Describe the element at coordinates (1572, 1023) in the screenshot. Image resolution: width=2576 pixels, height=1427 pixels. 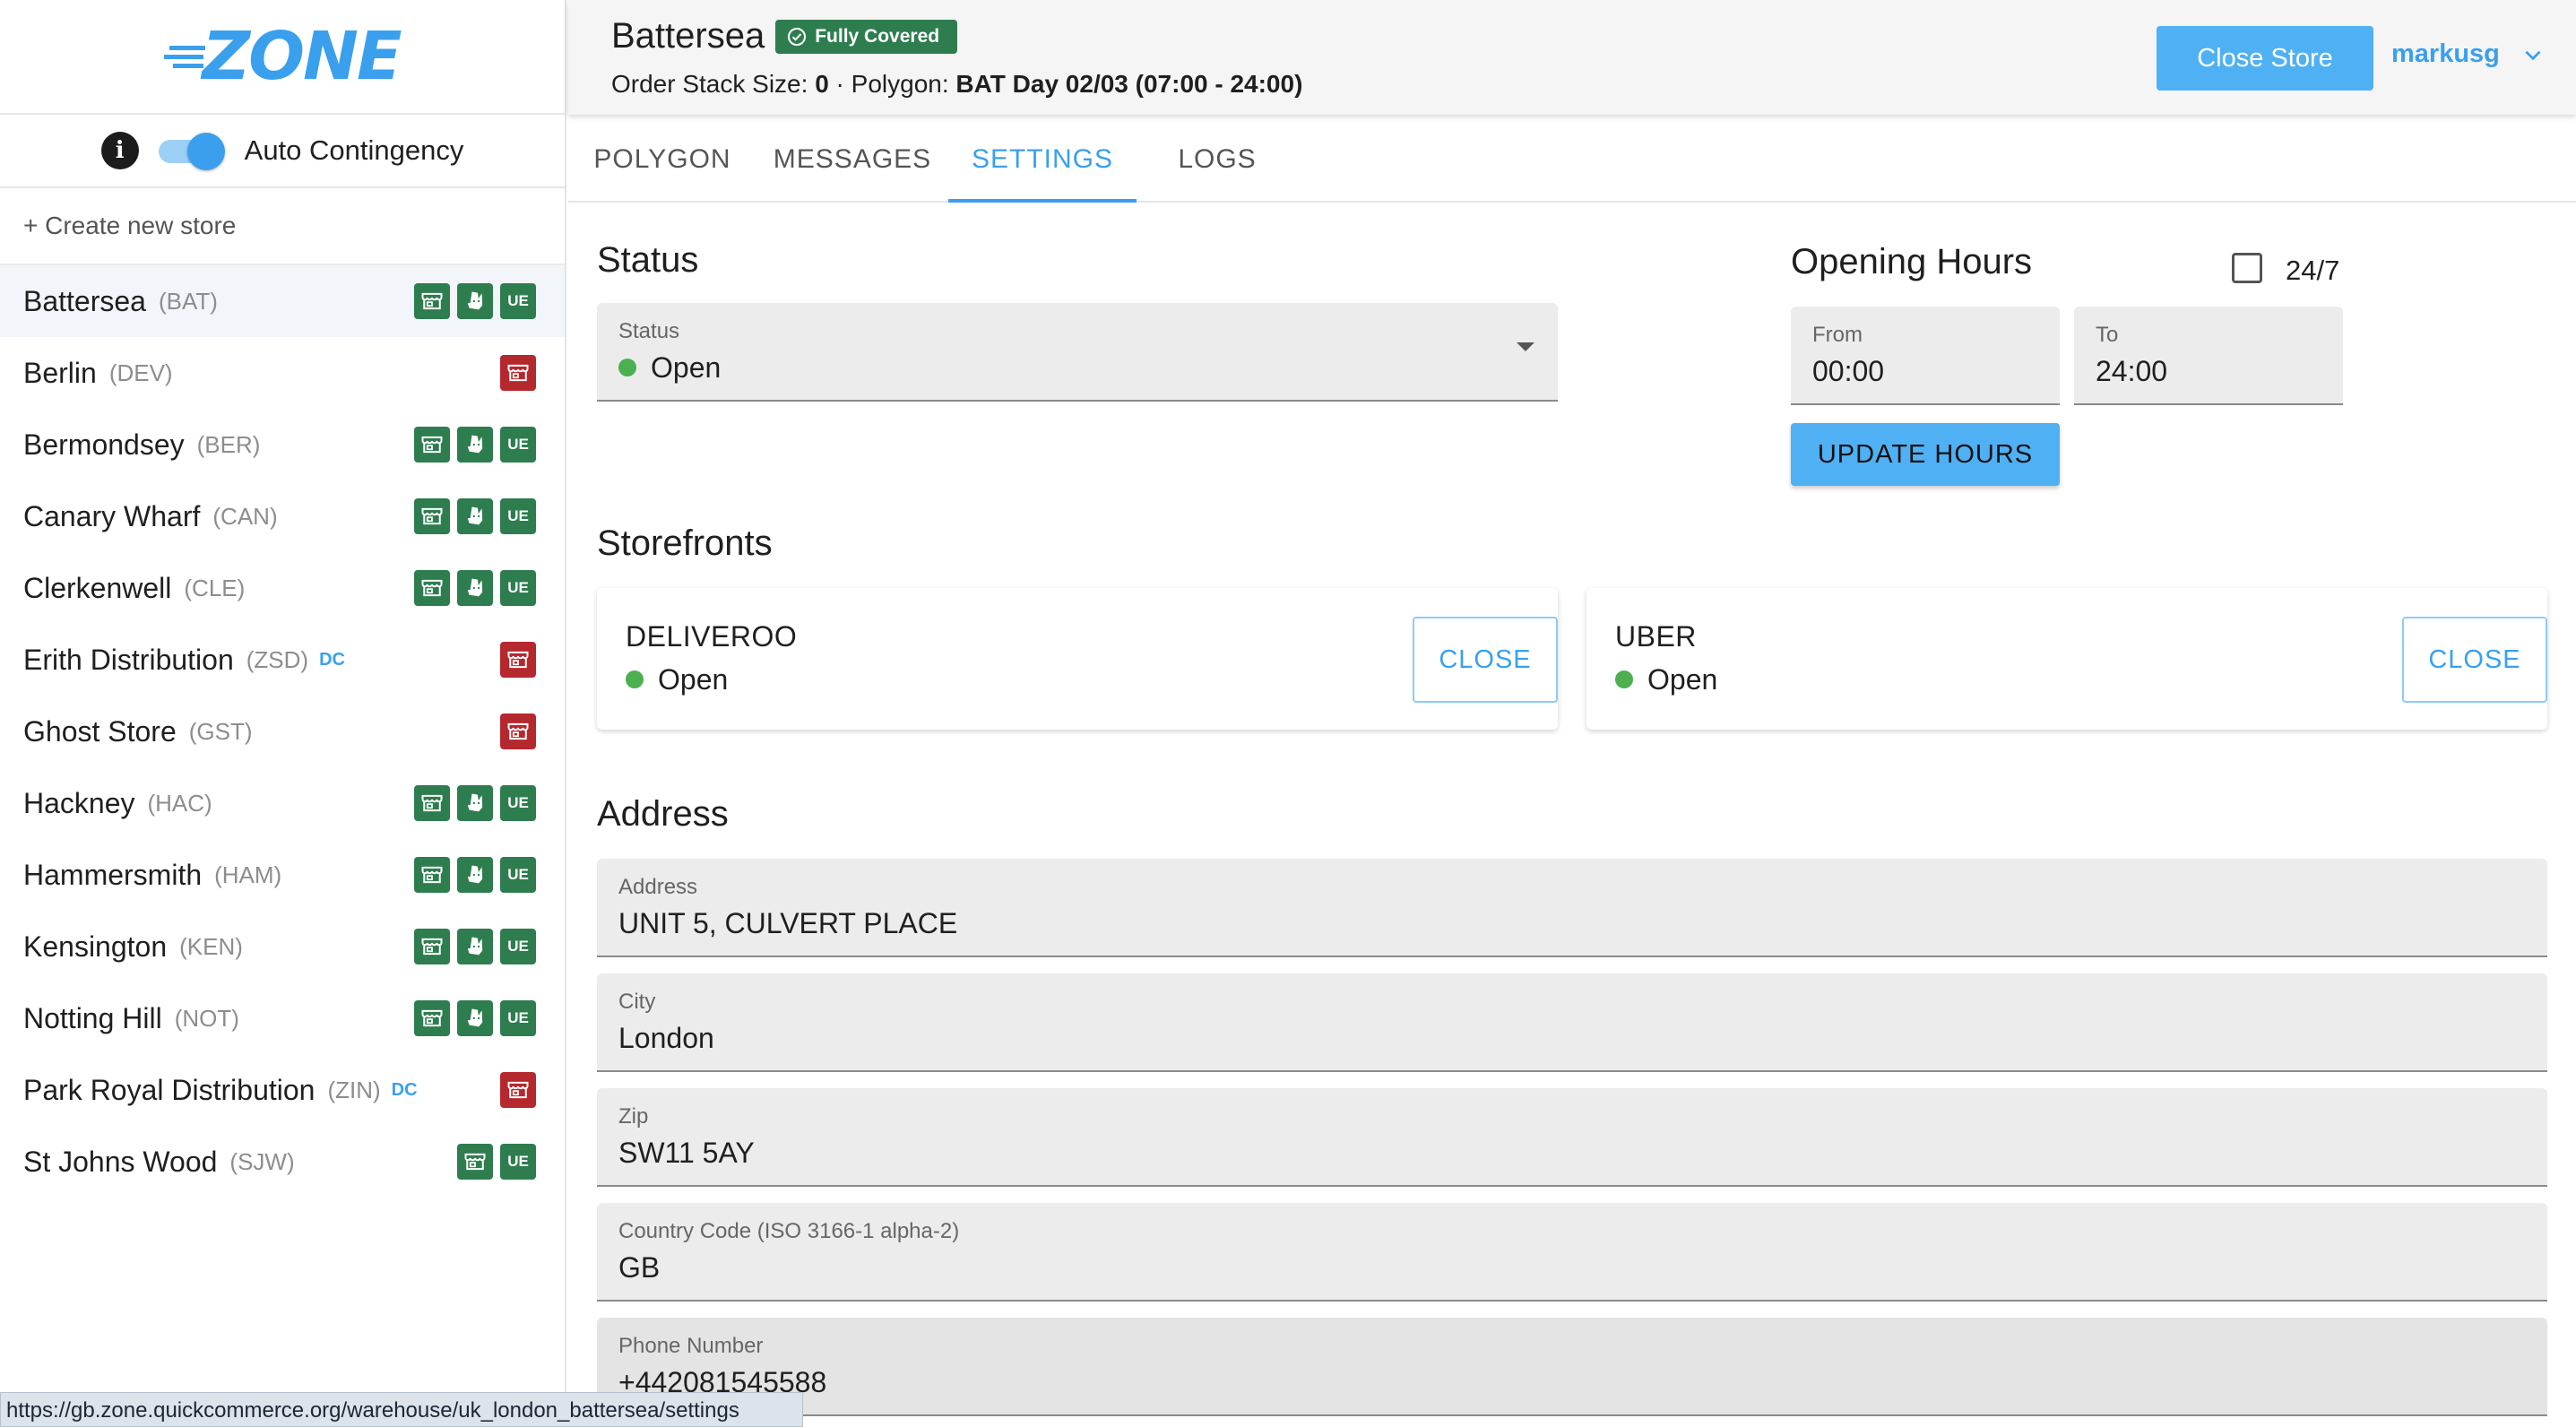
I see `city-field: City London` at that location.